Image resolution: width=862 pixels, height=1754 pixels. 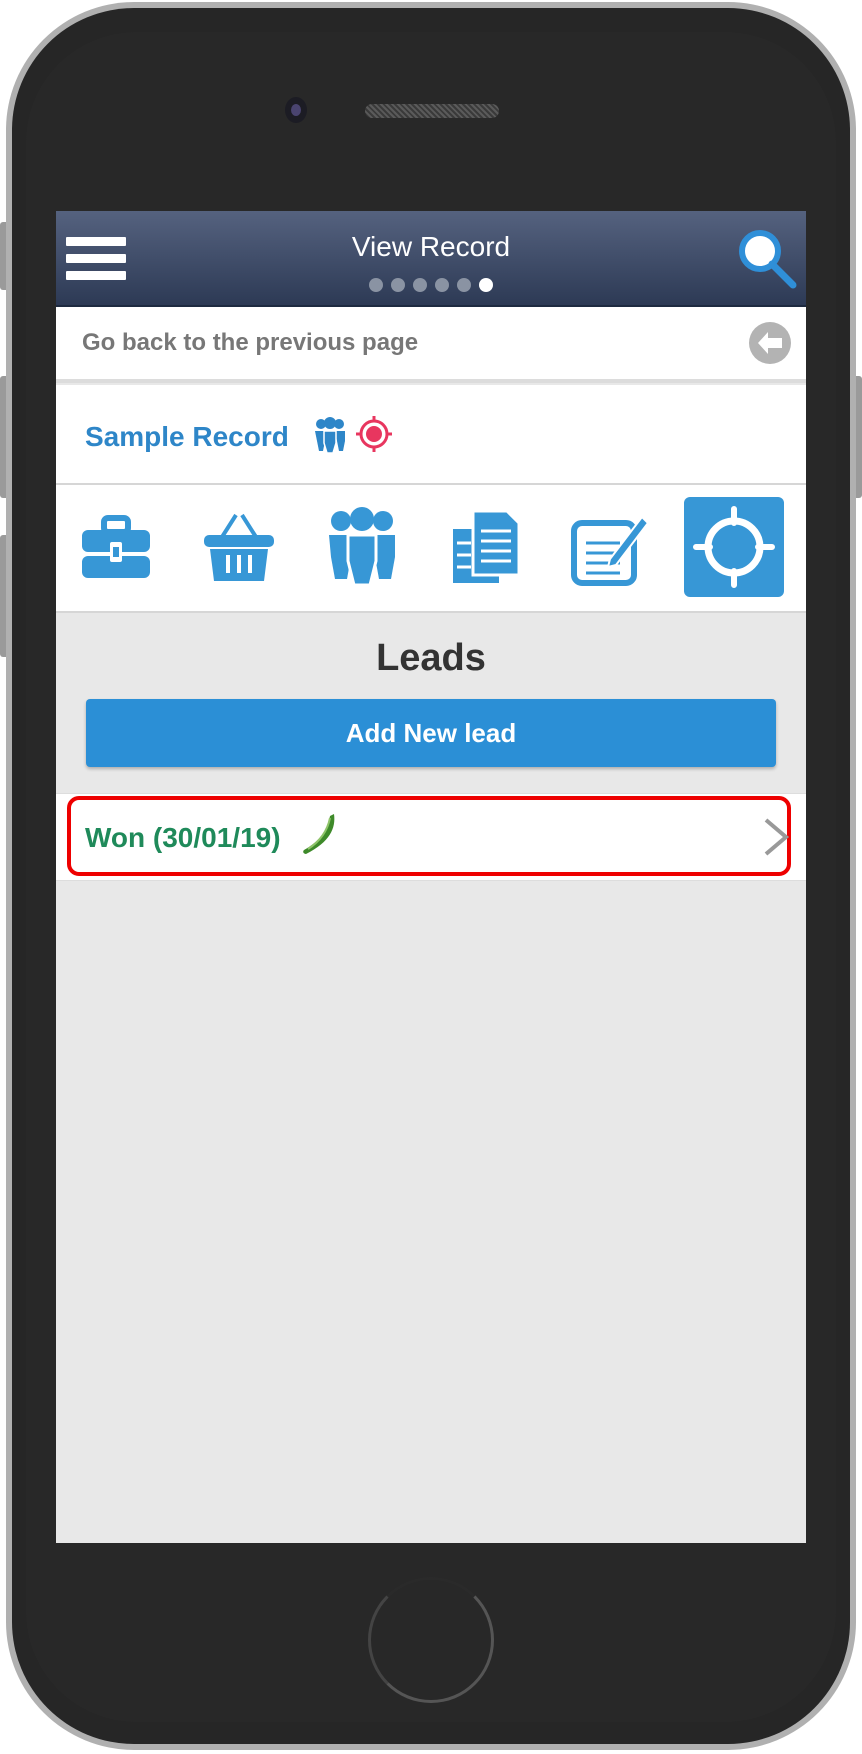 I want to click on record-header: Sample Record, so click(x=431, y=435).